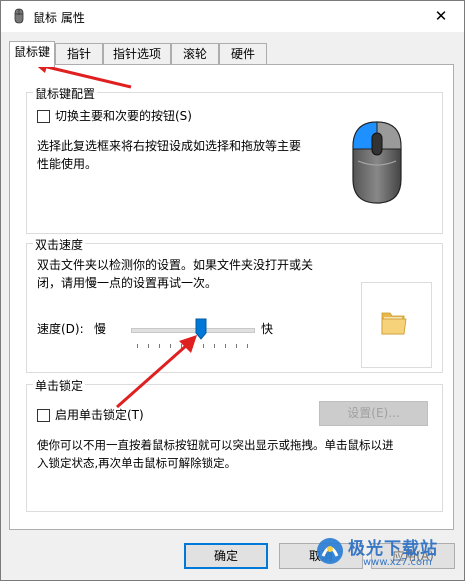 This screenshot has height=581, width=465. I want to click on watermark: 极光下载站 www.xz7.com, so click(389, 552).